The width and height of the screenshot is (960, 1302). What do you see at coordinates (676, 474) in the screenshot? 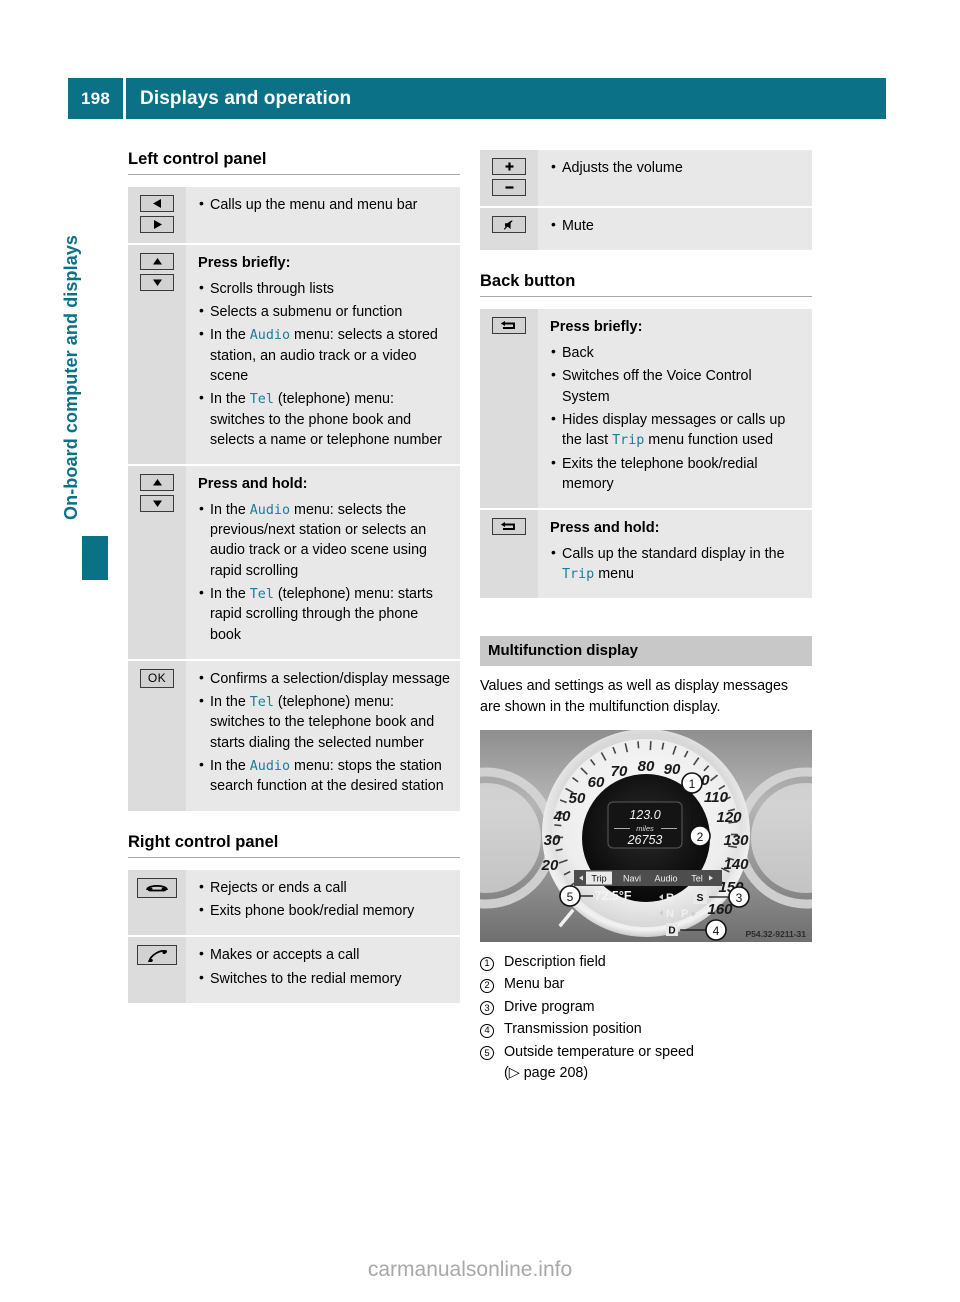
I see `list-item: Exits the telephone book/redial memory` at bounding box center [676, 474].